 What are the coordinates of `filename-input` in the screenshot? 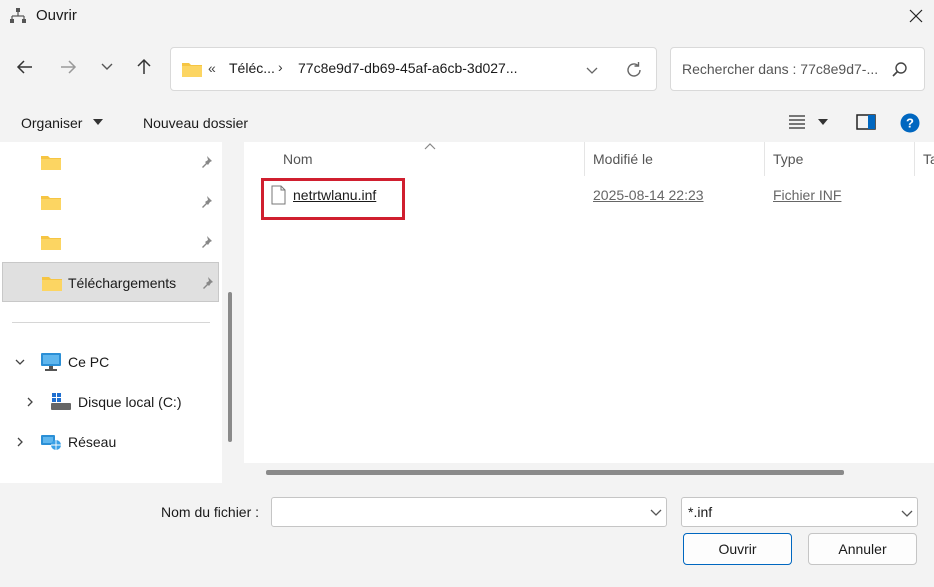 It's located at (469, 512).